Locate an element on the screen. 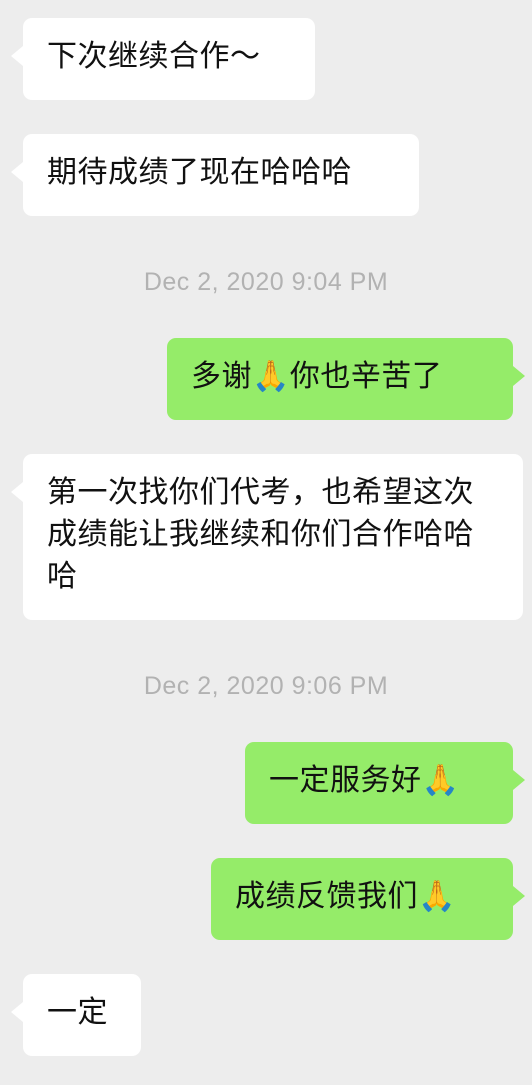  message-timestamp: Dec 2, 2020 9:06 PM is located at coordinates (266, 686).